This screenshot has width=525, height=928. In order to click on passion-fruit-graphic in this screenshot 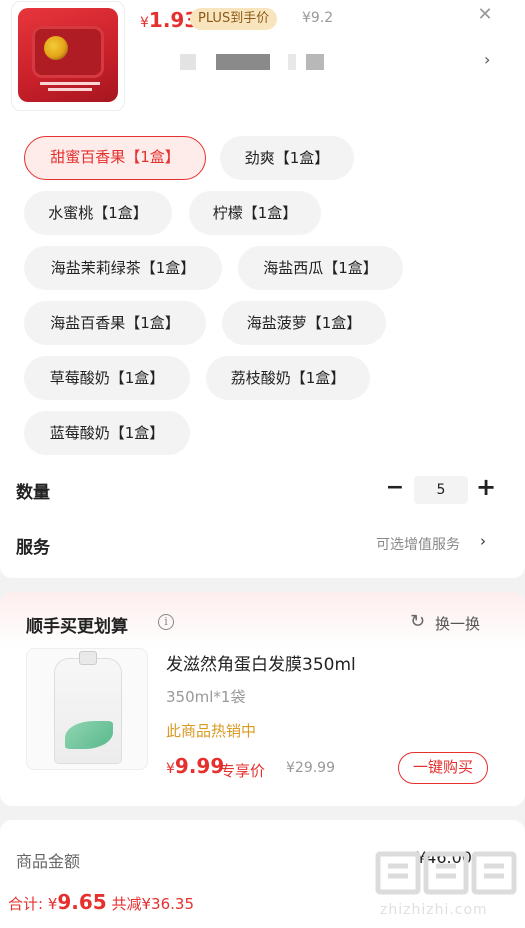, I will do `click(56, 48)`.